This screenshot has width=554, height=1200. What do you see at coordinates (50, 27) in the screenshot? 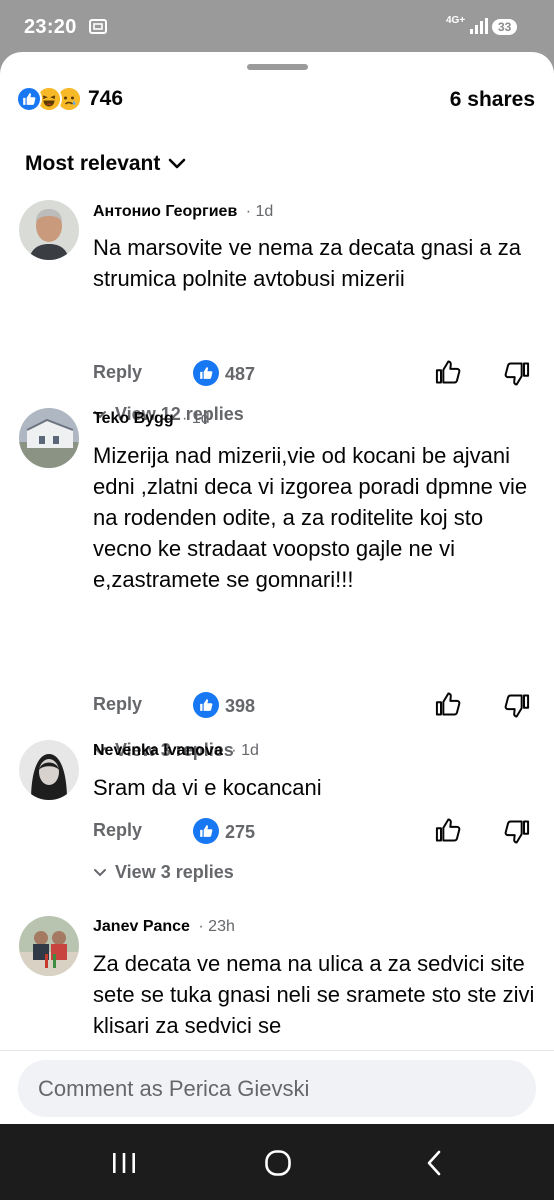
I see `status-time: 23:20` at bounding box center [50, 27].